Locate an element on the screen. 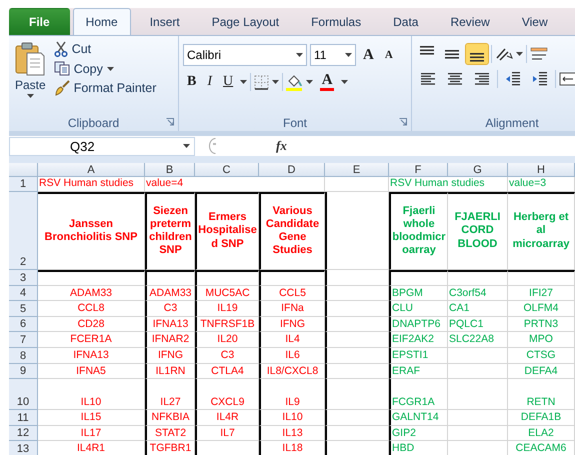 The image size is (575, 455). cell-text: IL6 is located at coordinates (292, 355).